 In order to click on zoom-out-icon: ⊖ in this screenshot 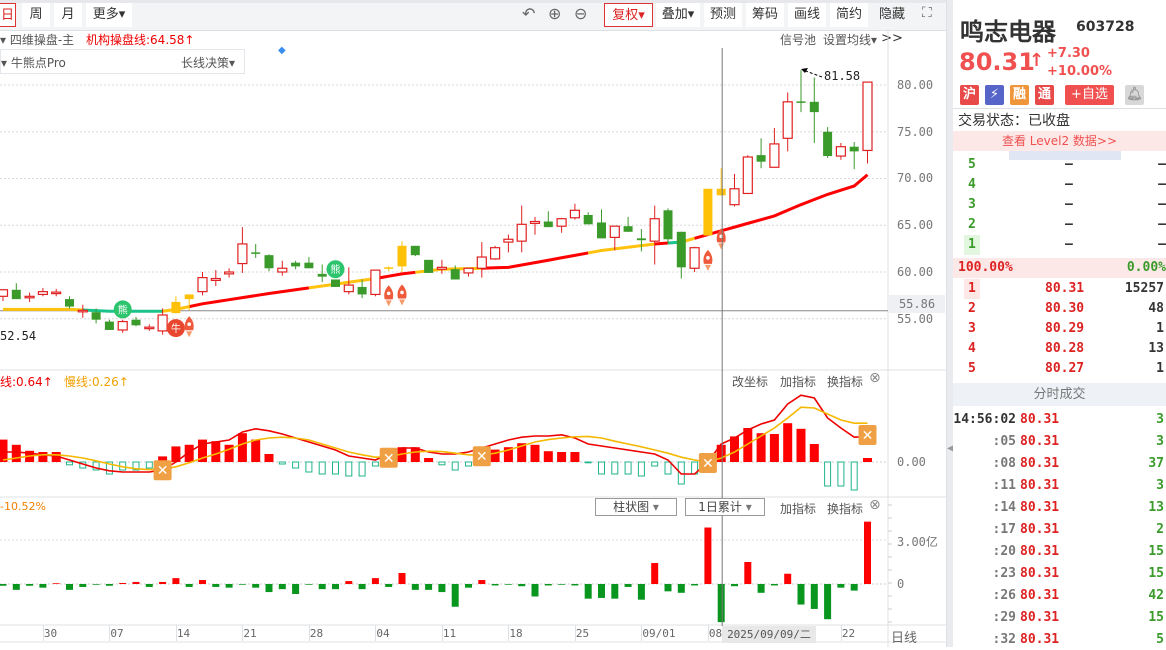, I will do `click(580, 13)`.